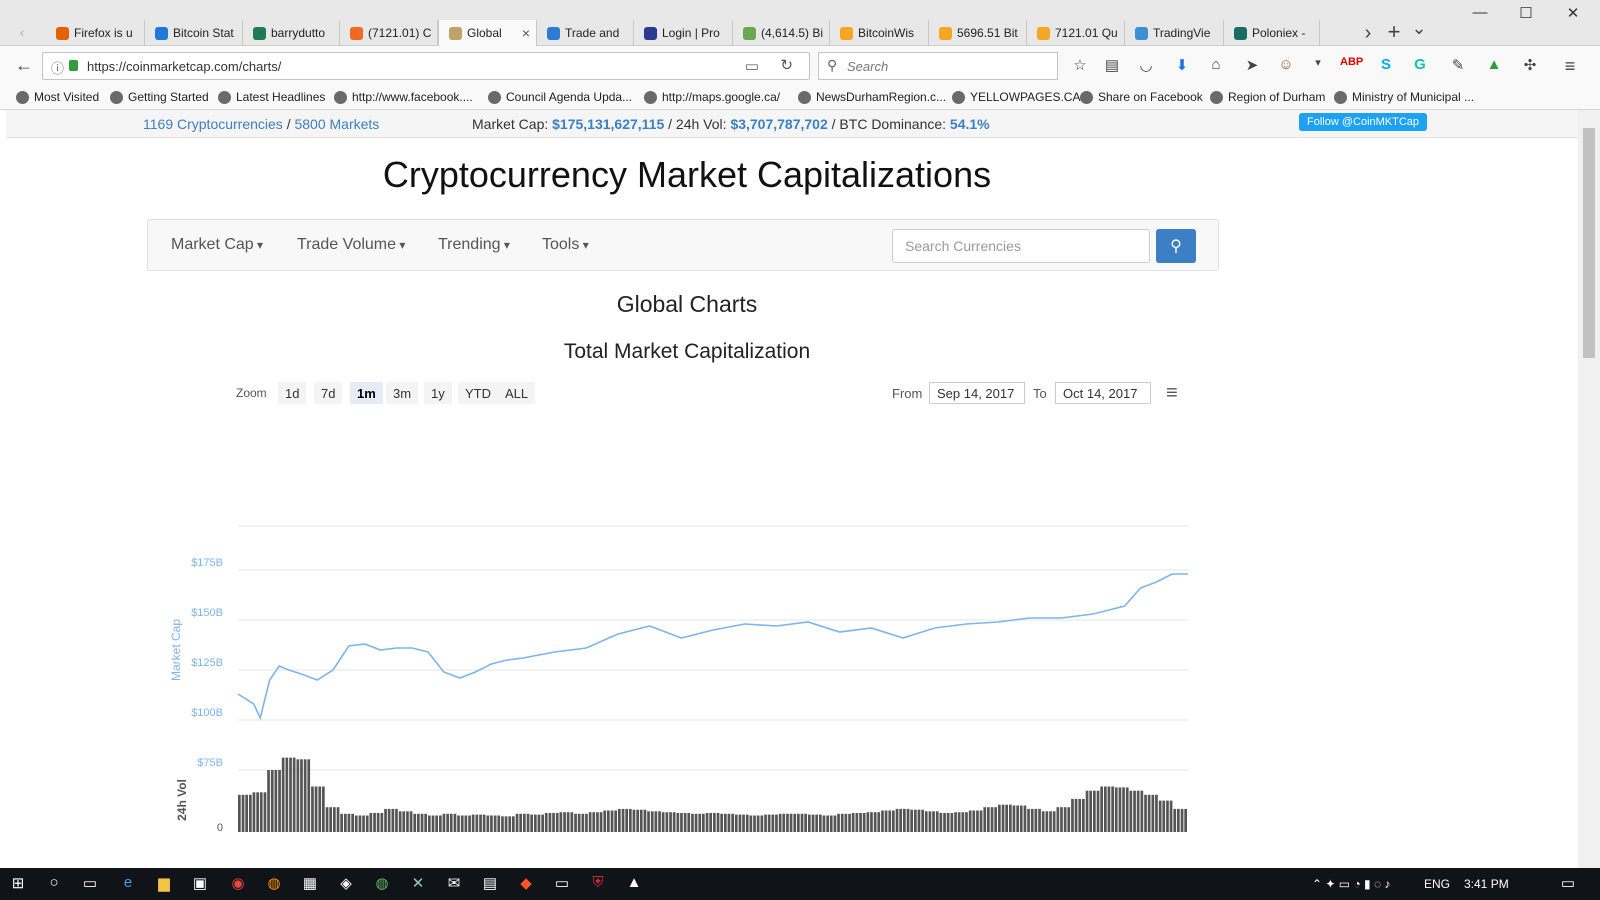 The height and width of the screenshot is (900, 1600). I want to click on browser-tab: Firefox is u, so click(95, 33).